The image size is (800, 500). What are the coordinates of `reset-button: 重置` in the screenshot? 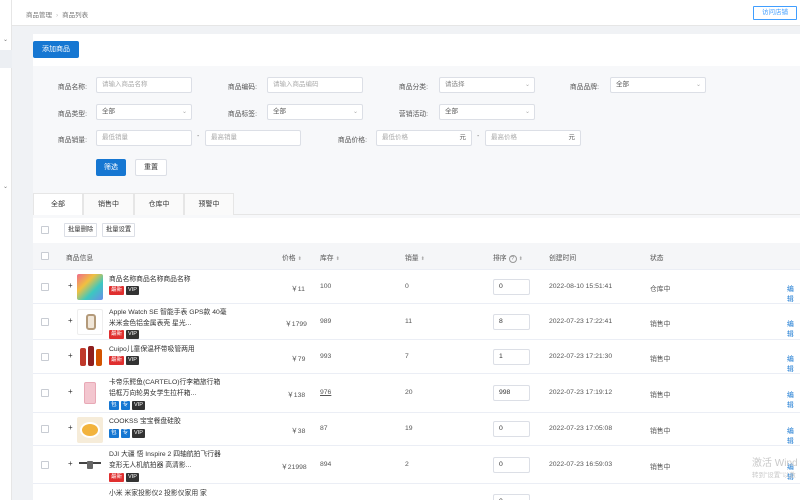 It's located at (151, 167).